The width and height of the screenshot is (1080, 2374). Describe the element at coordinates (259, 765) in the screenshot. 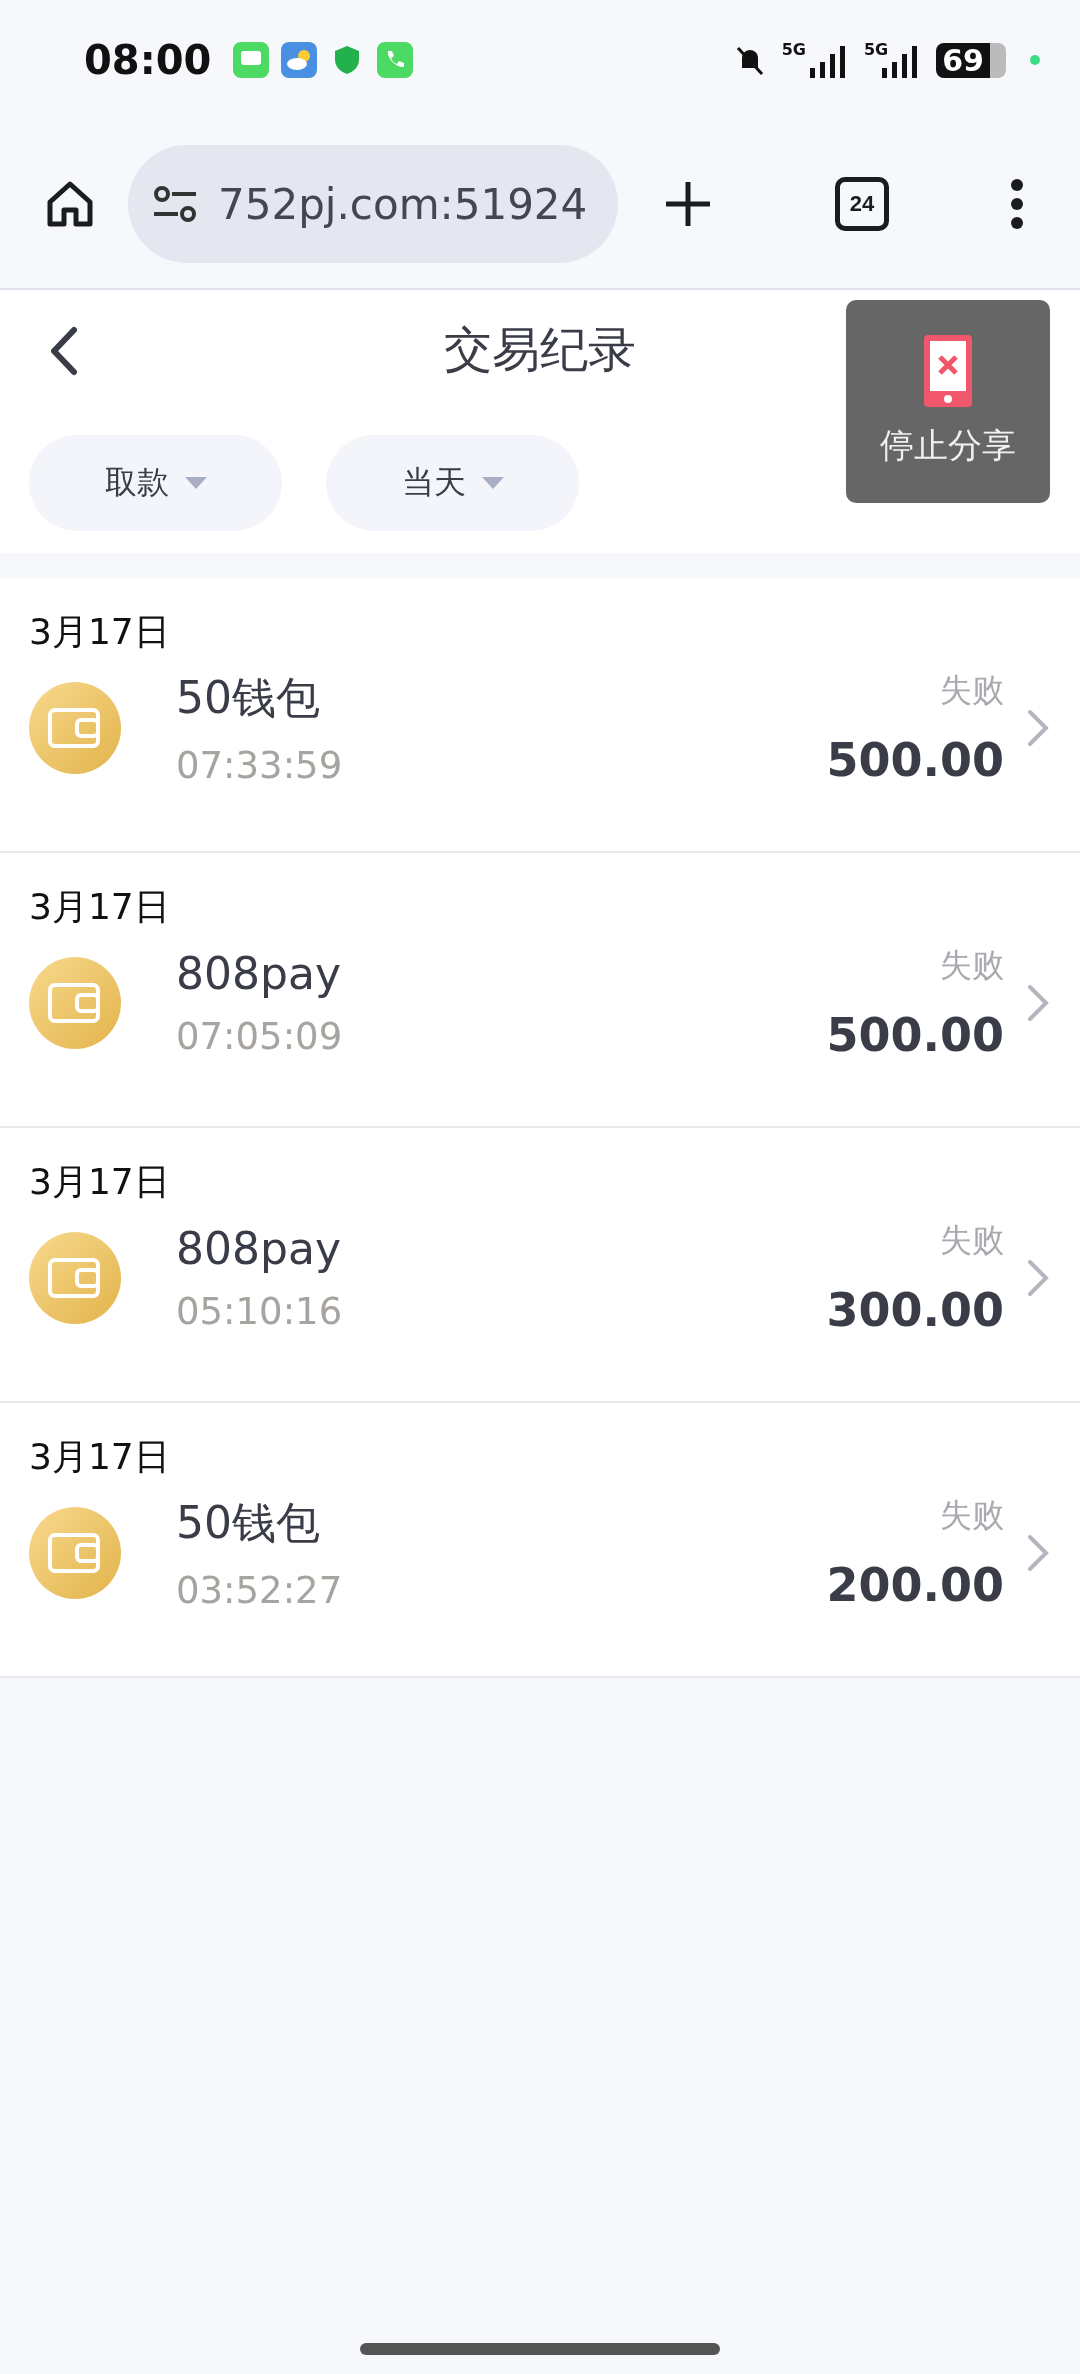

I see `transaction-time: 07:33:59` at that location.